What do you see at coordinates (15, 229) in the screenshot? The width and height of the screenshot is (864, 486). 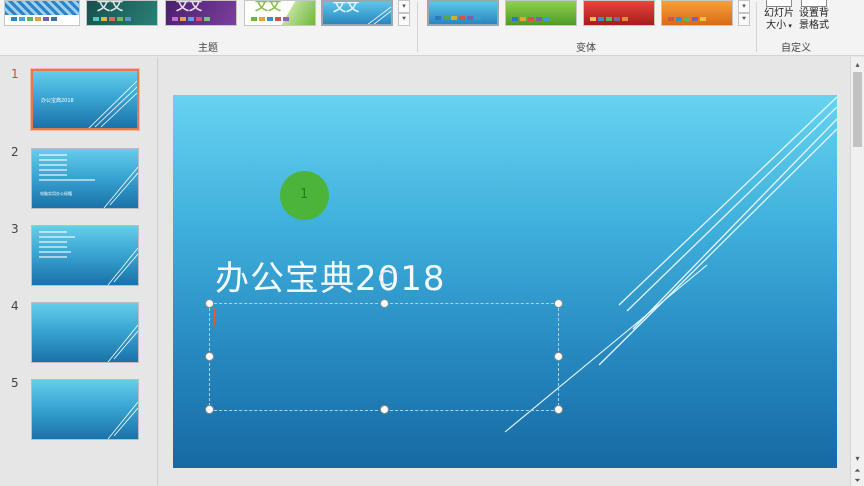 I see `slide-number: 3` at bounding box center [15, 229].